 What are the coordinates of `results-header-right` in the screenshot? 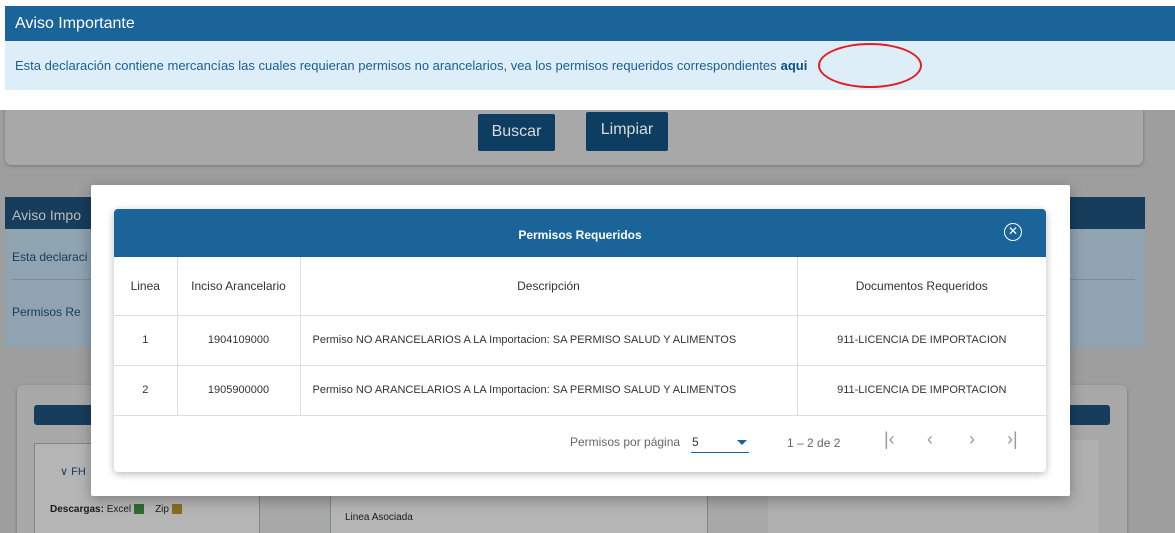 It's located at (1089, 415).